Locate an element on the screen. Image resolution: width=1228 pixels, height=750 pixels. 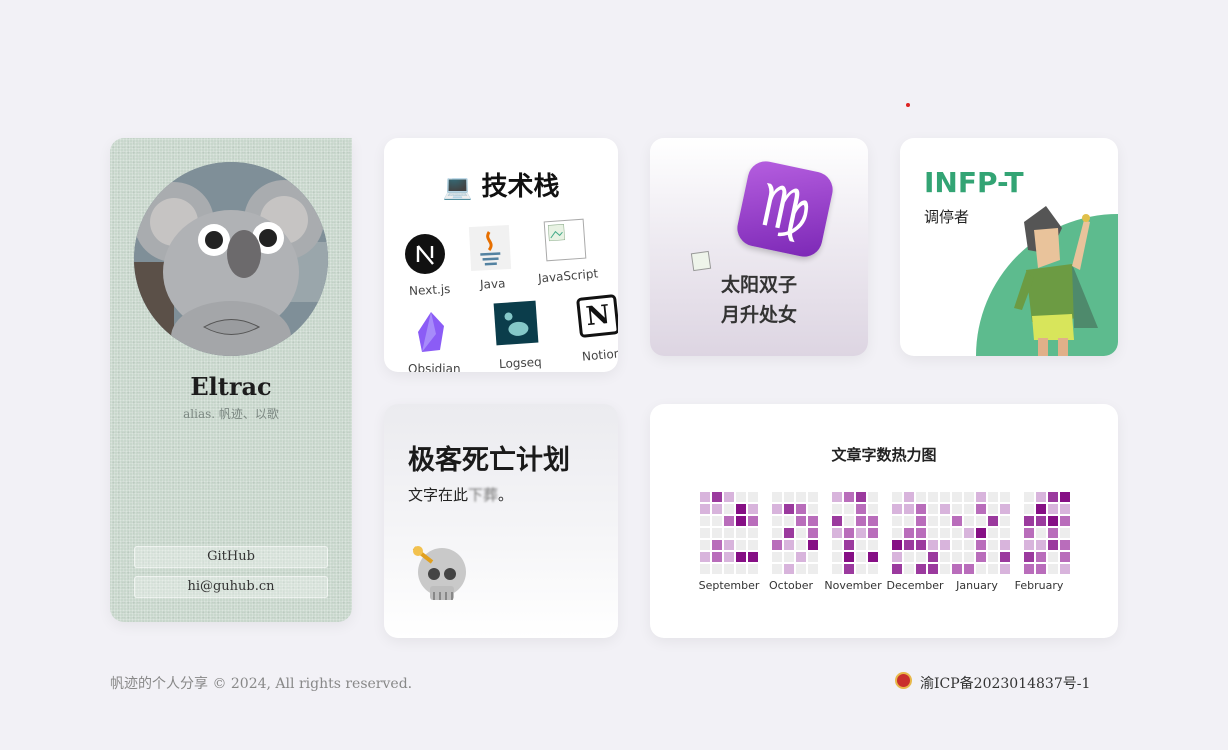
month-label: February is located at coordinates (1039, 585).